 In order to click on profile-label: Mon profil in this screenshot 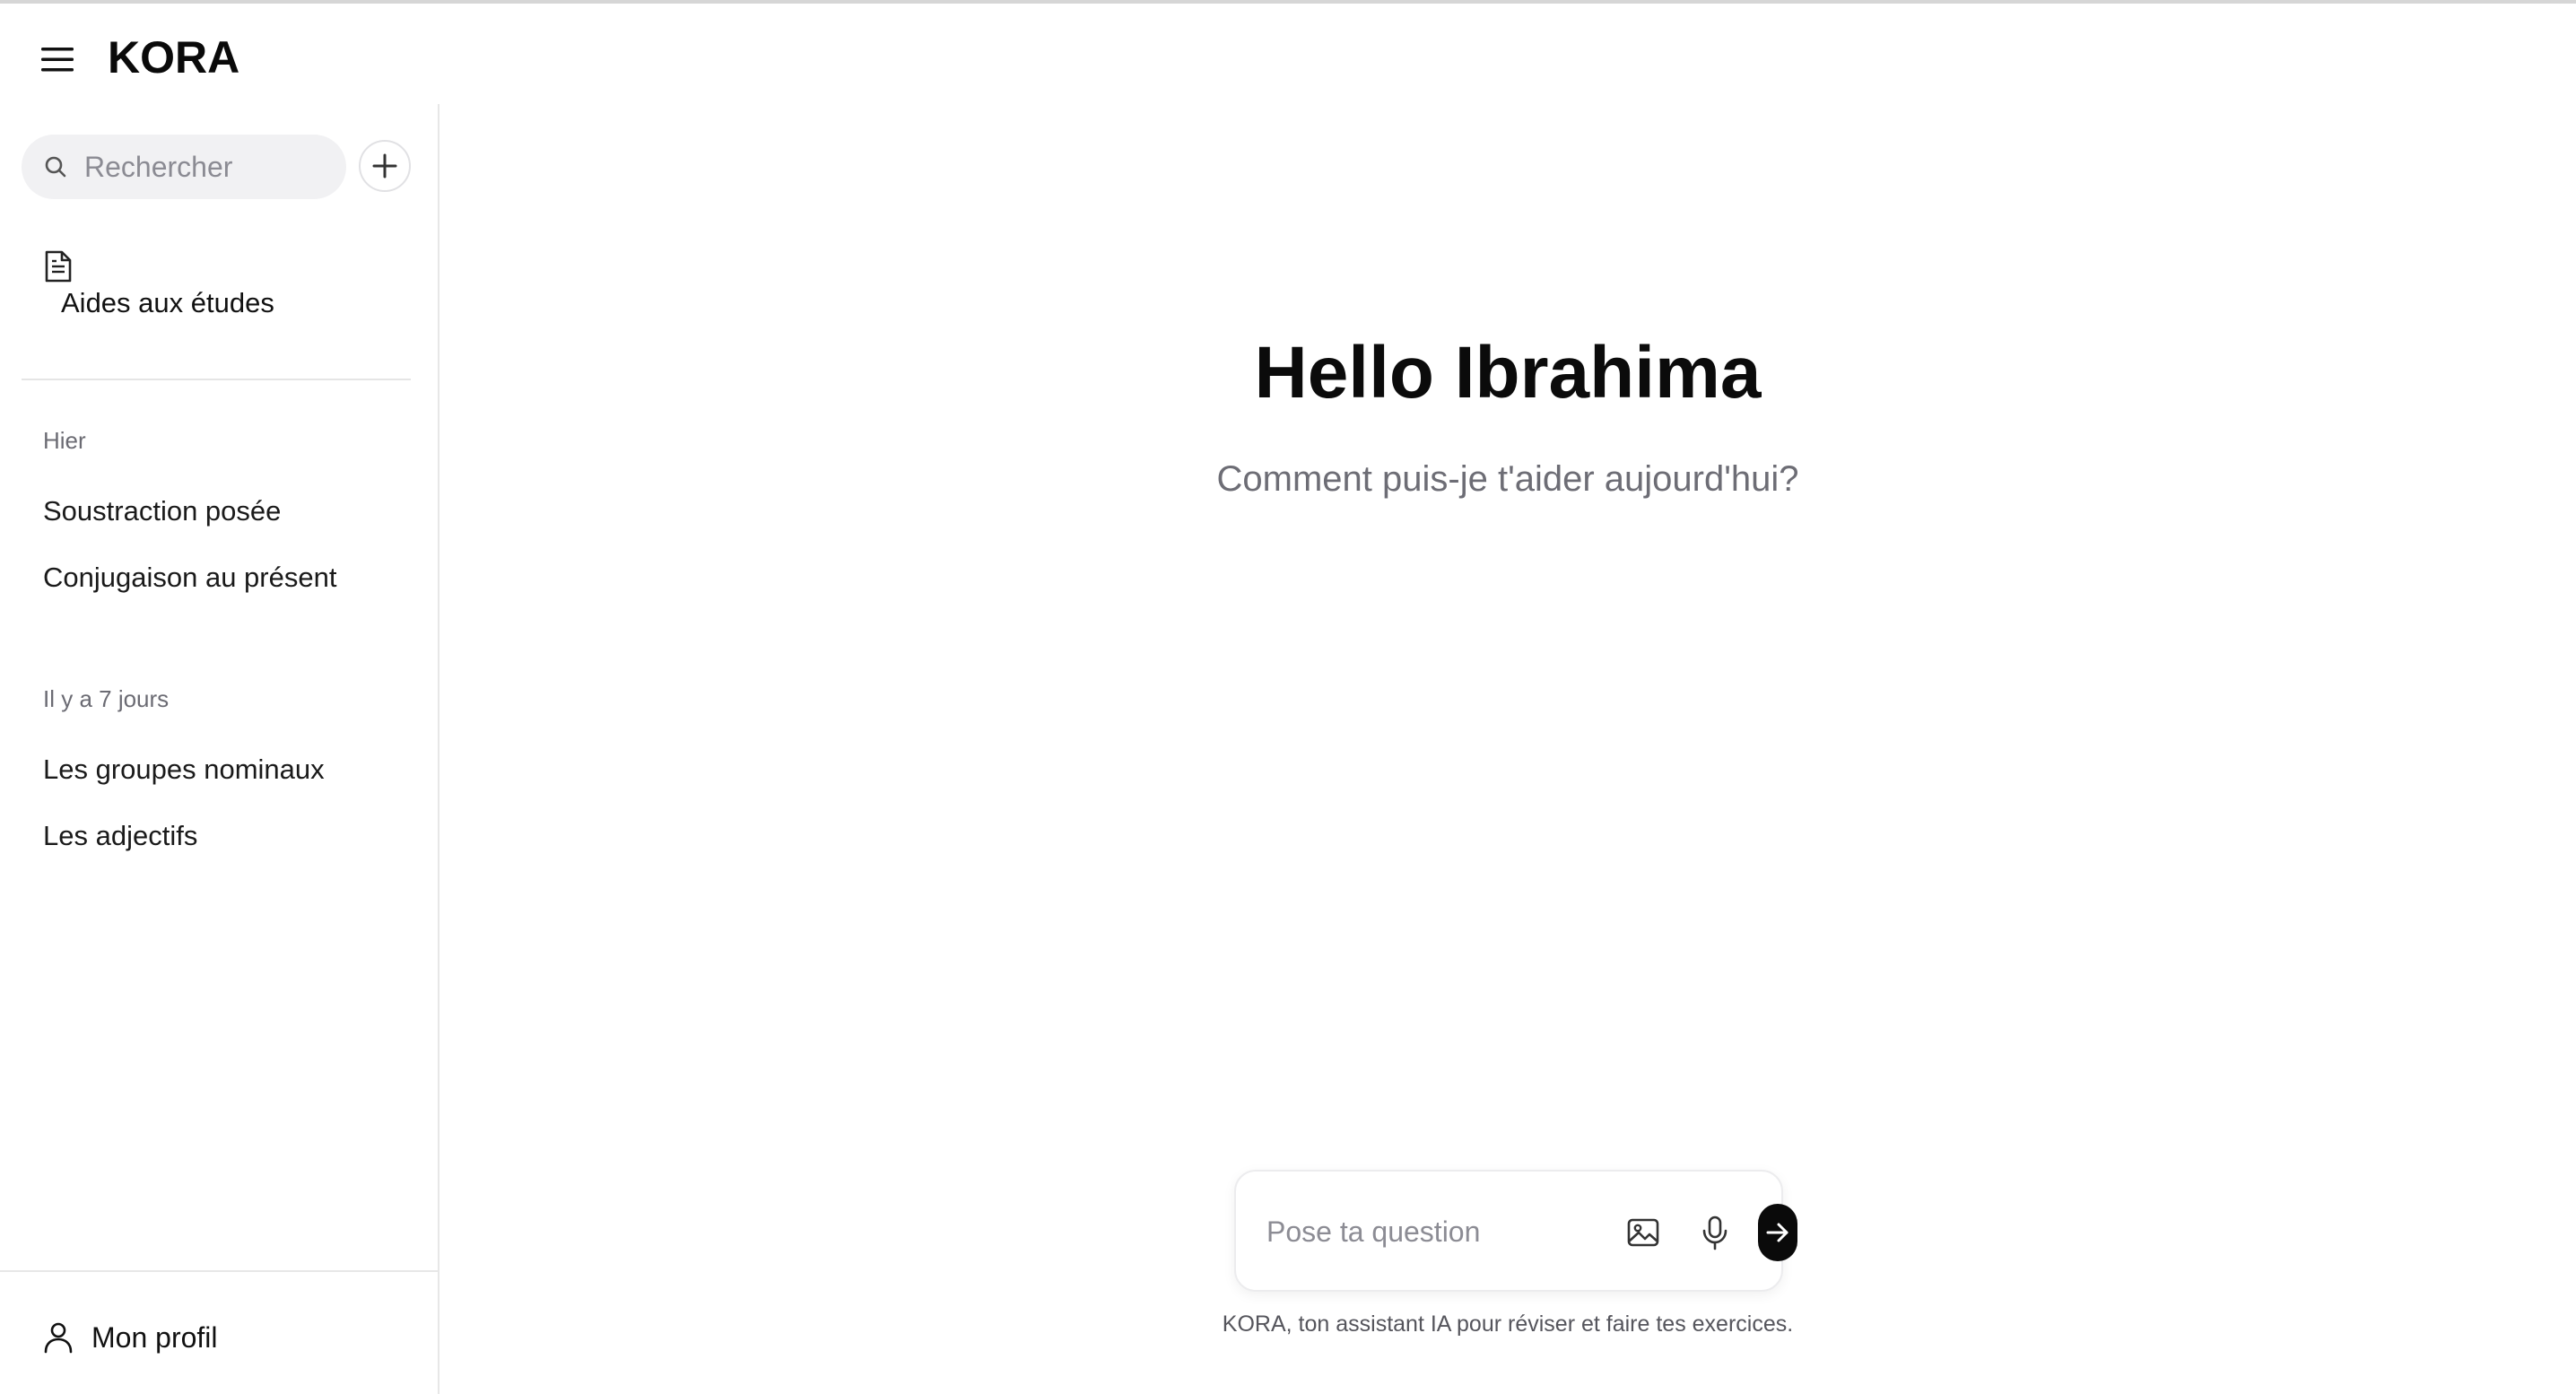, I will do `click(154, 1337)`.